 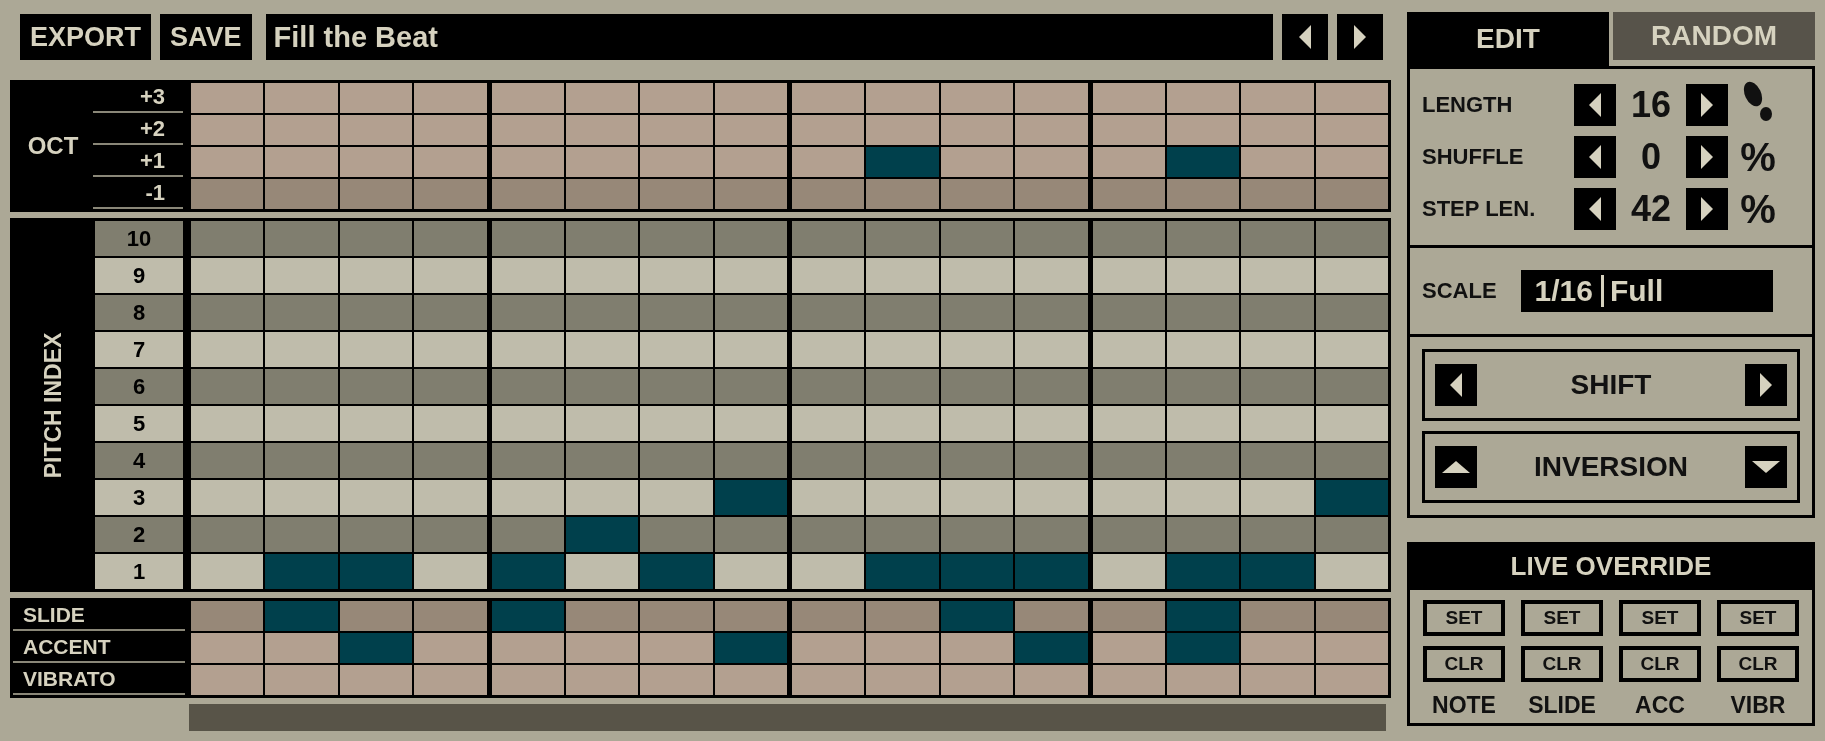 What do you see at coordinates (1707, 157) in the screenshot?
I see `increase-button` at bounding box center [1707, 157].